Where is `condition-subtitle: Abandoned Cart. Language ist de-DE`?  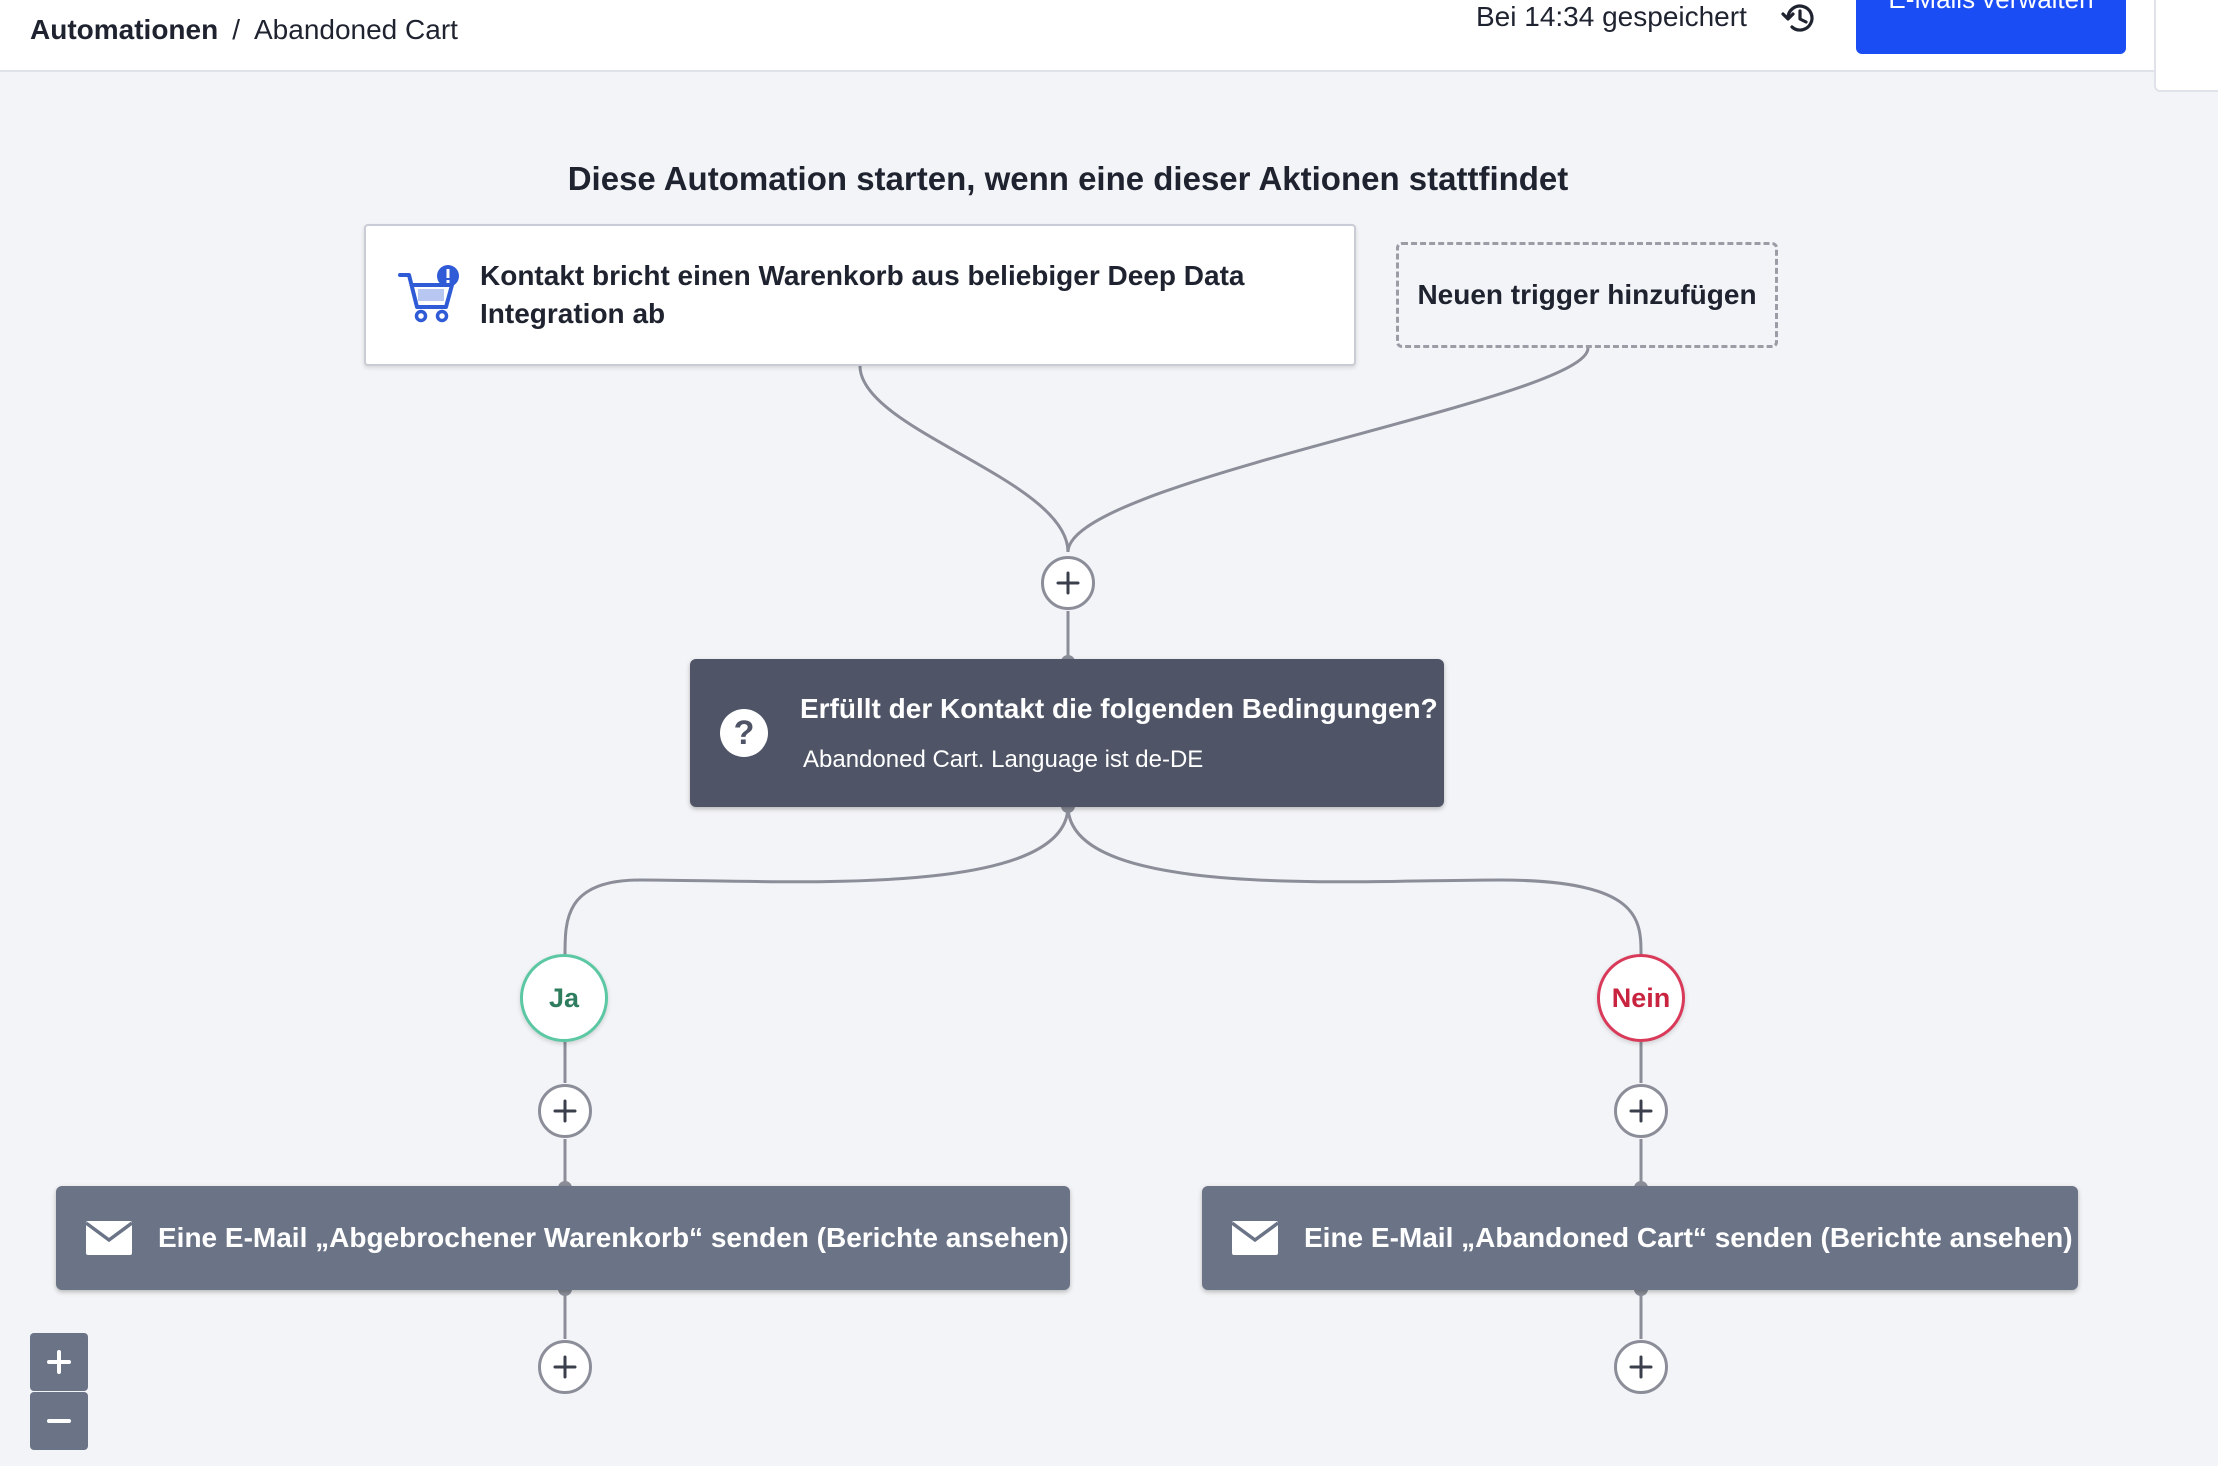
condition-subtitle: Abandoned Cart. Language ist de-DE is located at coordinates (1003, 759).